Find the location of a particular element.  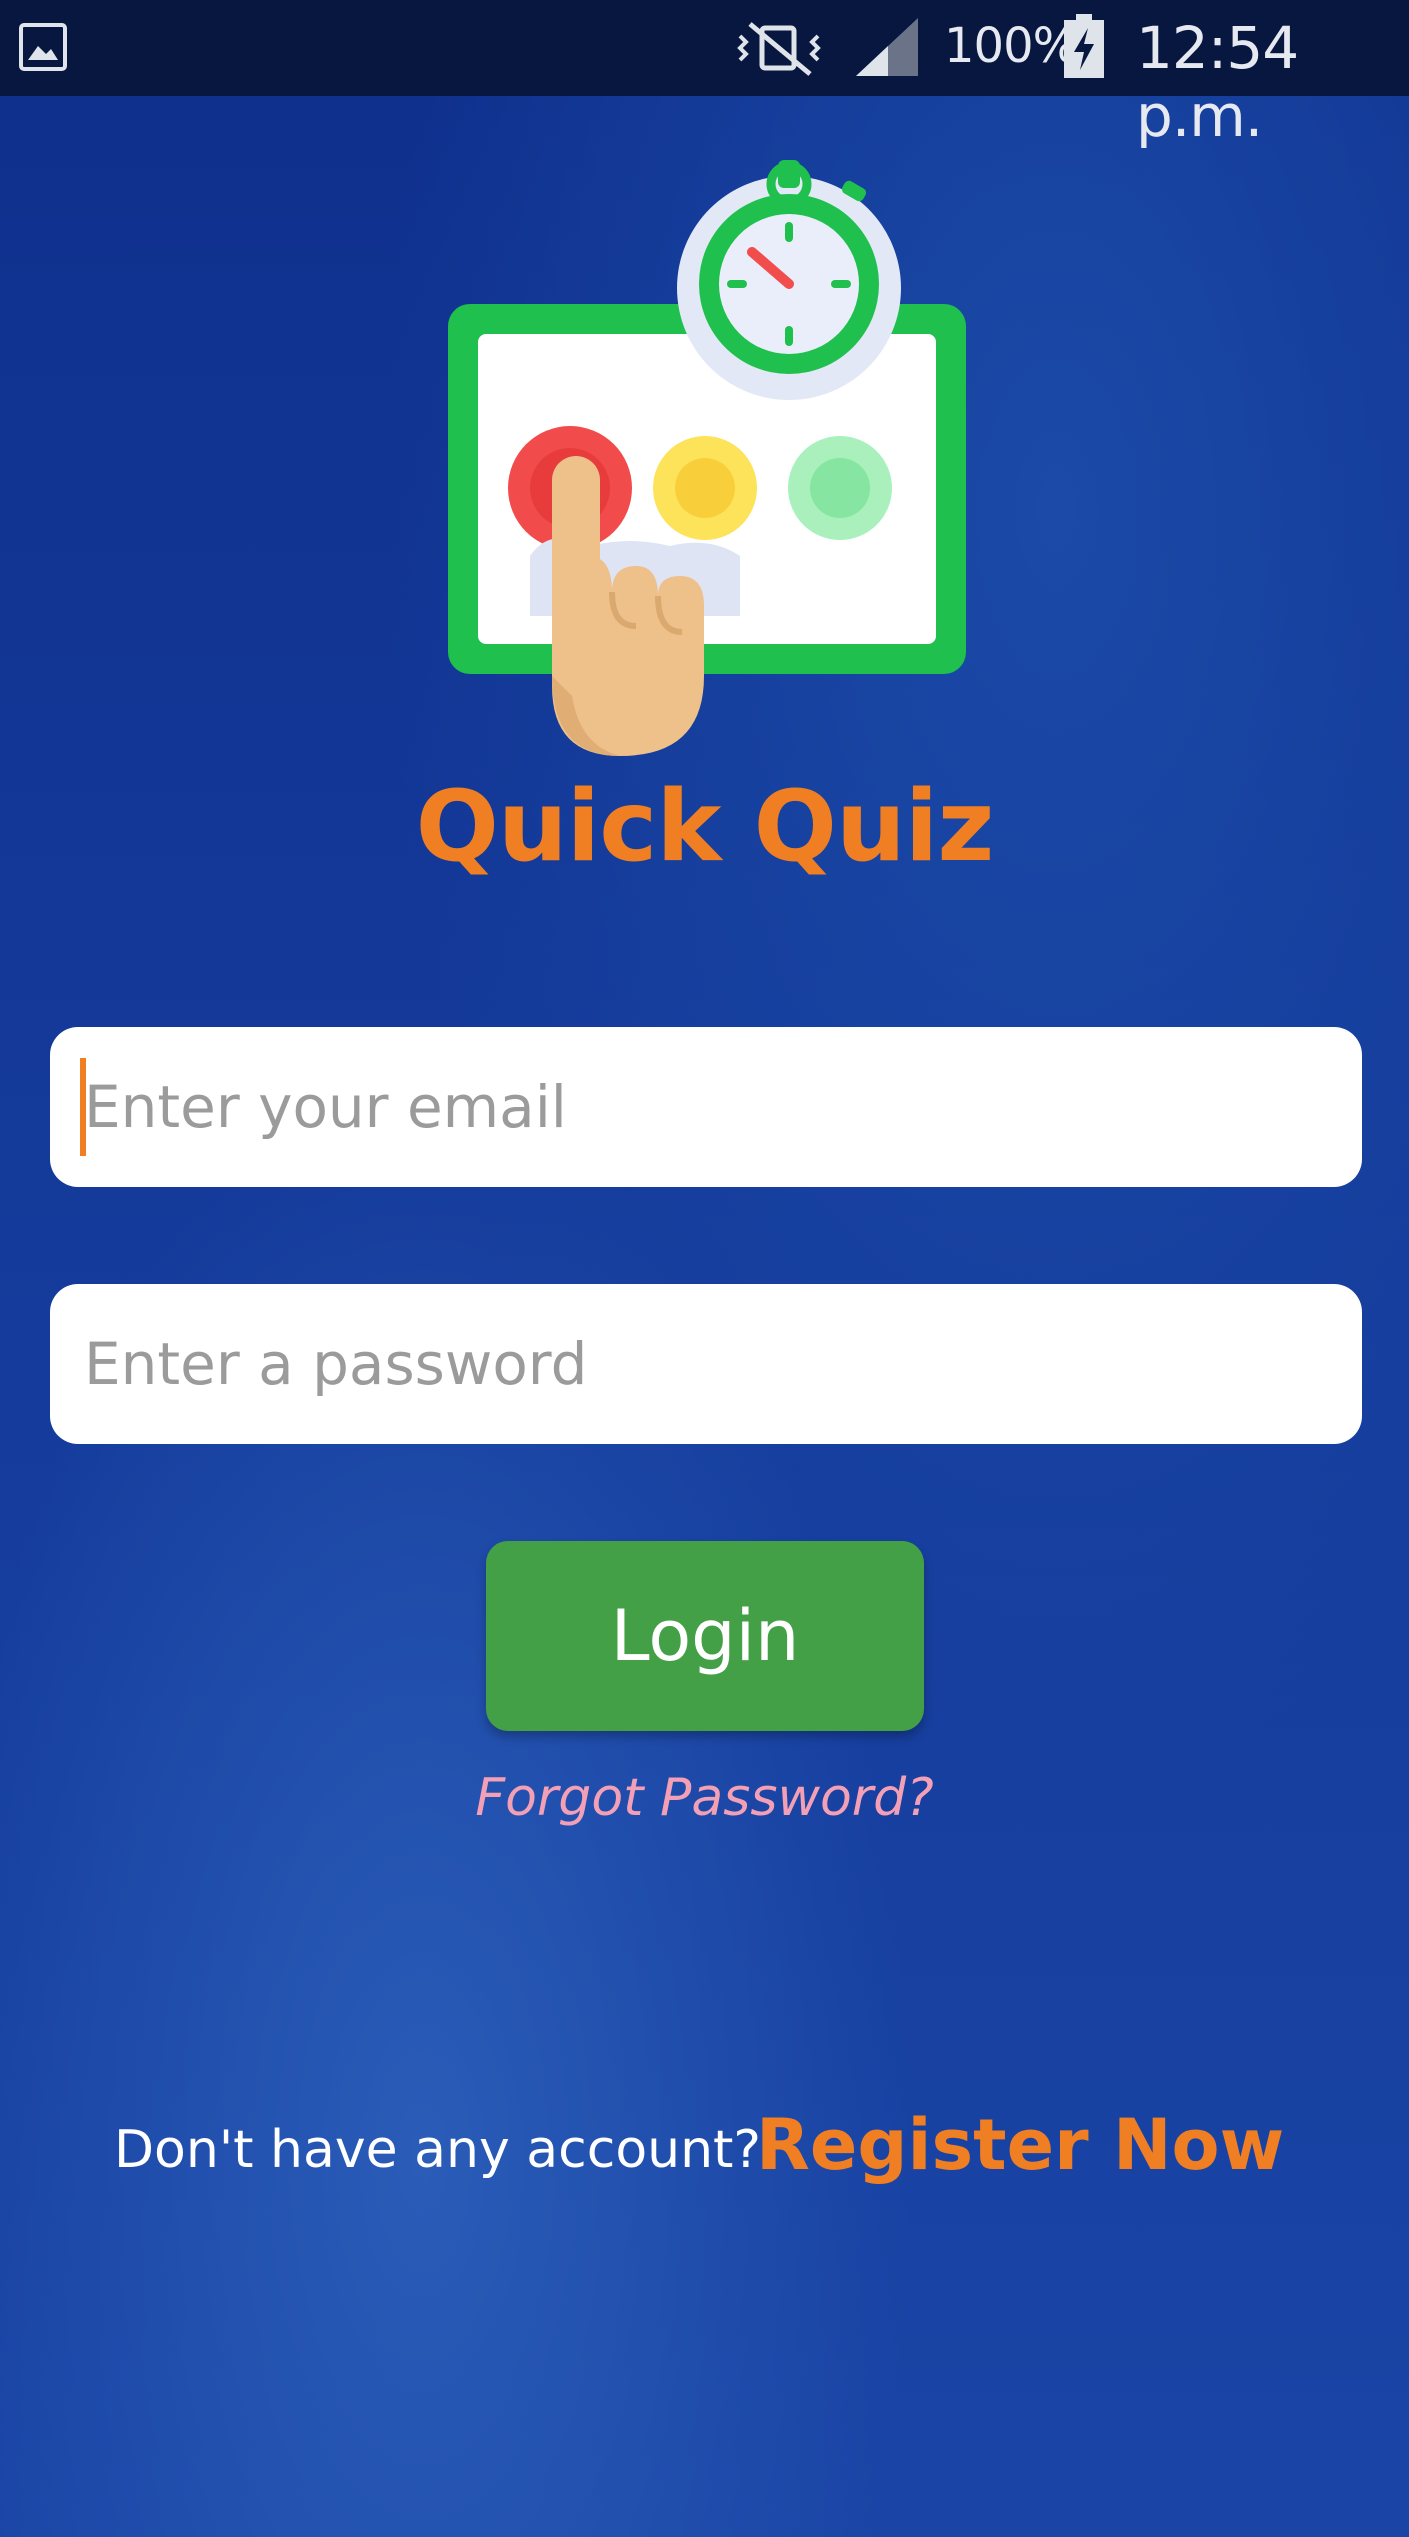

login-button: Login is located at coordinates (705, 1636).